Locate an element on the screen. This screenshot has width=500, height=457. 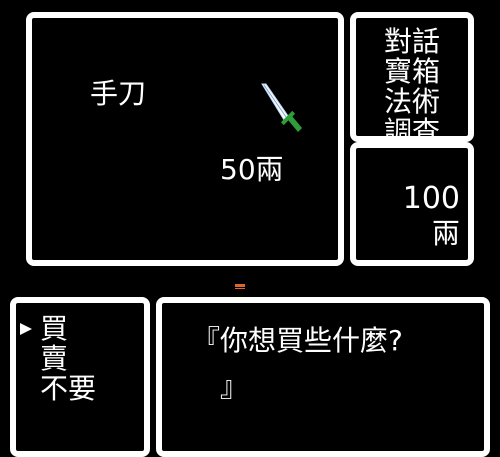
selection-arrow-icon is located at coordinates (26, 329).